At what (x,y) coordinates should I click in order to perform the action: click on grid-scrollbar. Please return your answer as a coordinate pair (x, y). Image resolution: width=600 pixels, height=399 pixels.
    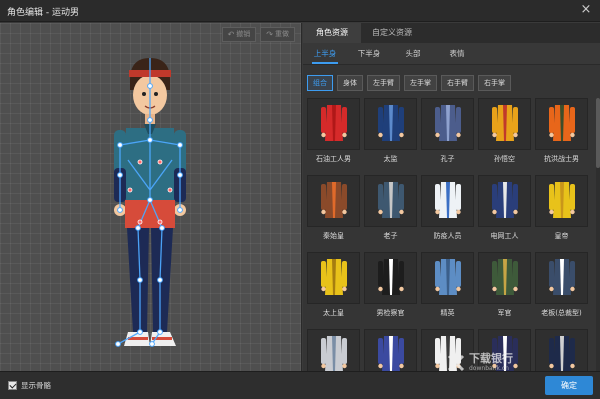
    Looking at the image, I should click on (598, 234).